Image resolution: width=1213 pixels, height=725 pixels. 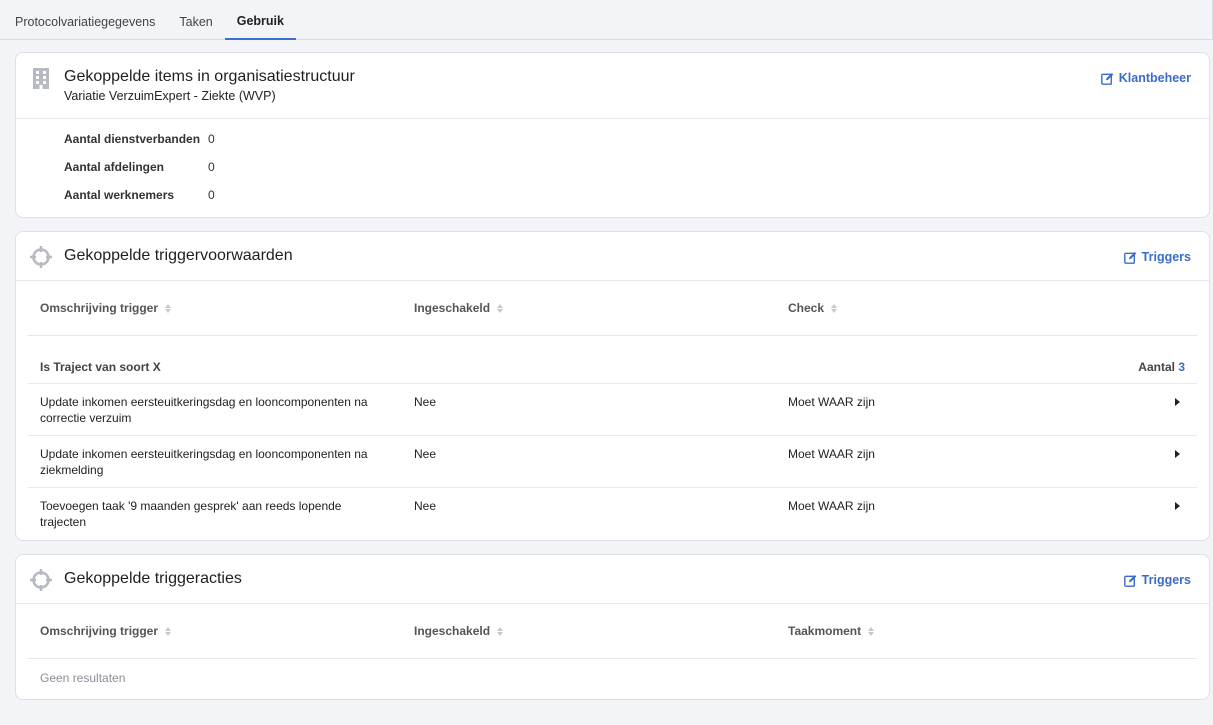 What do you see at coordinates (1161, 366) in the screenshot?
I see `group-count: Aantal 3` at bounding box center [1161, 366].